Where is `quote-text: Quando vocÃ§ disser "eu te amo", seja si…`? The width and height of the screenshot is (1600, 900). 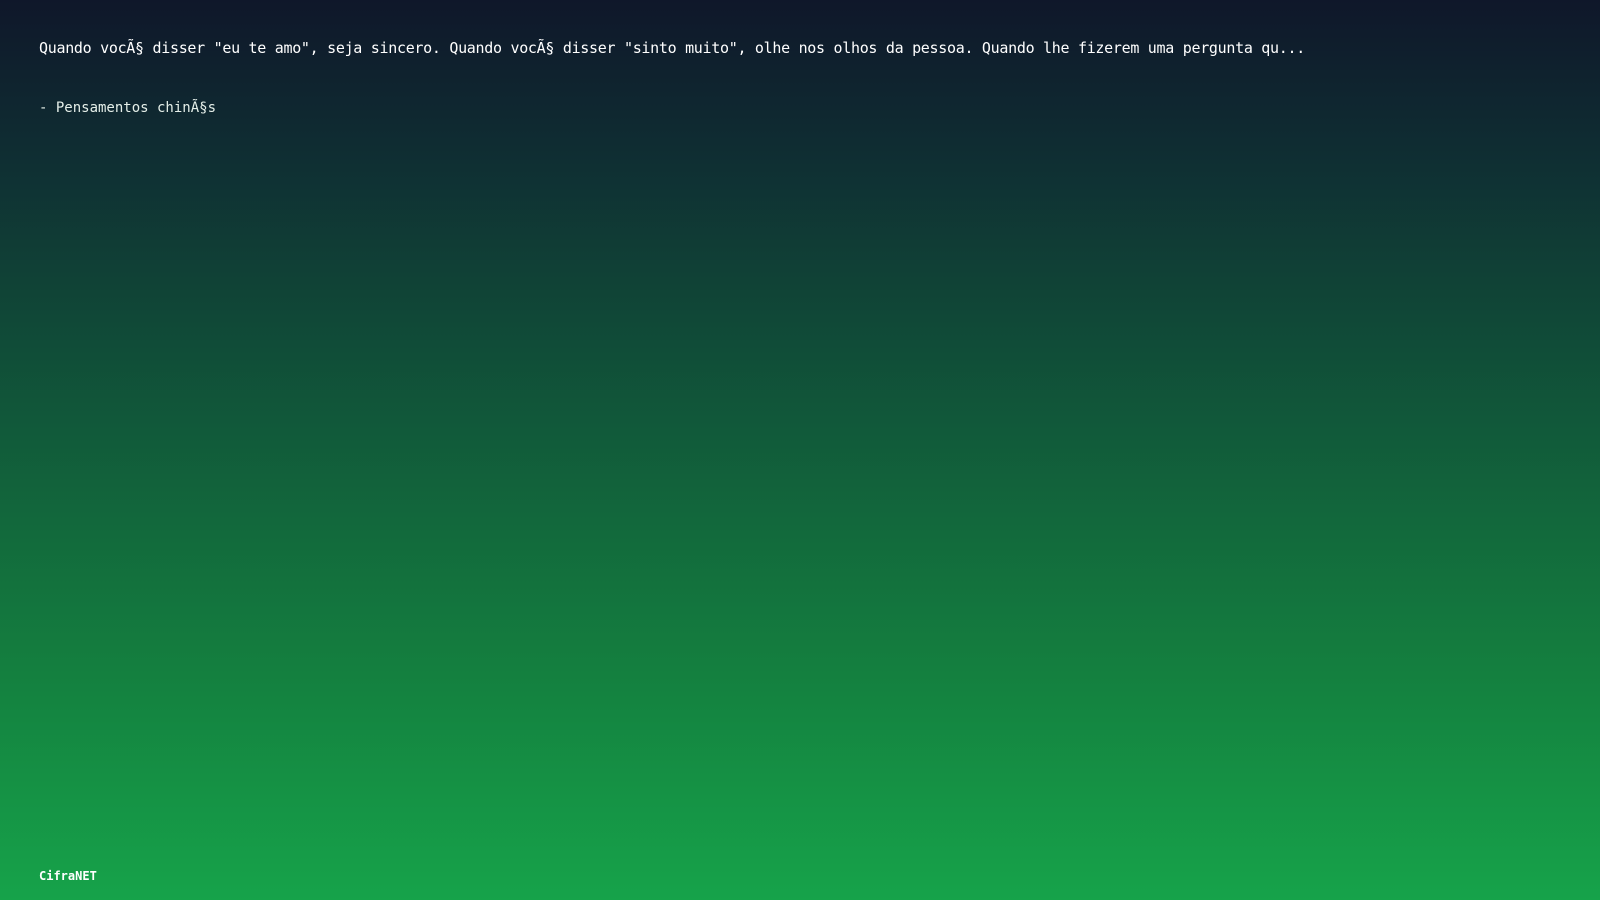 quote-text: Quando vocÃ§ disser "eu te amo", seja si… is located at coordinates (672, 48).